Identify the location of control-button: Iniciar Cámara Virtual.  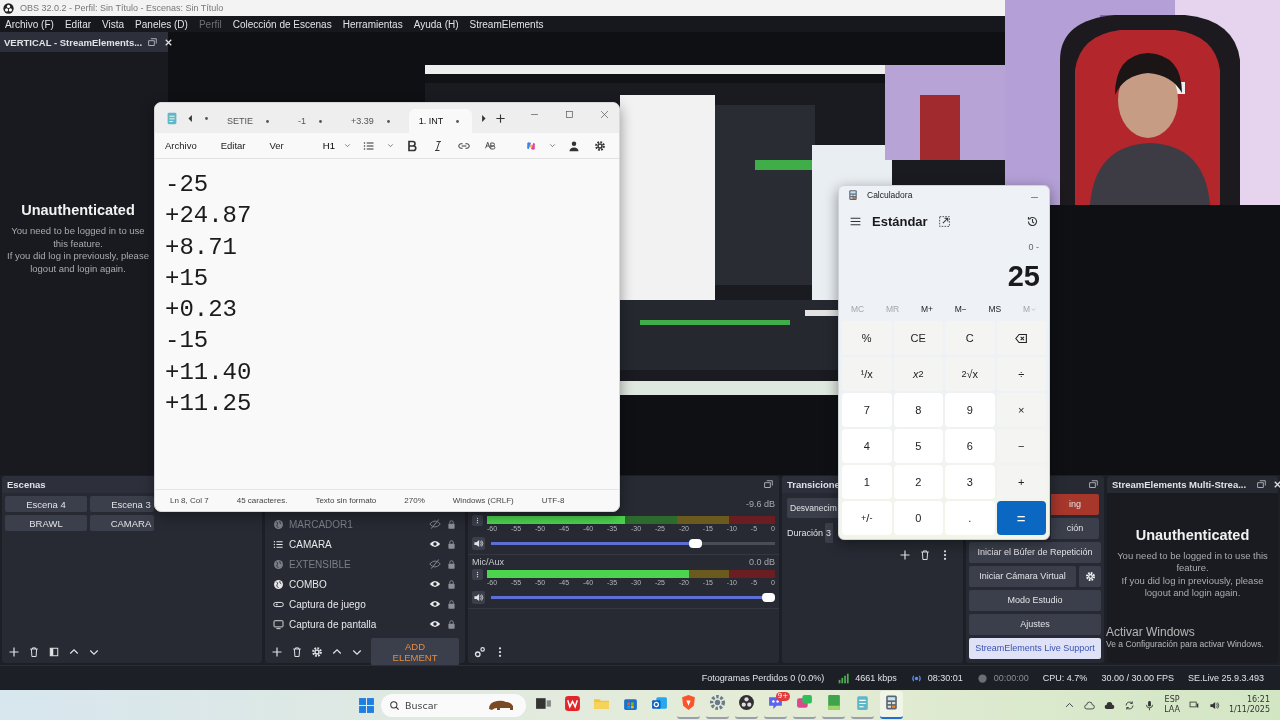
(1022, 576).